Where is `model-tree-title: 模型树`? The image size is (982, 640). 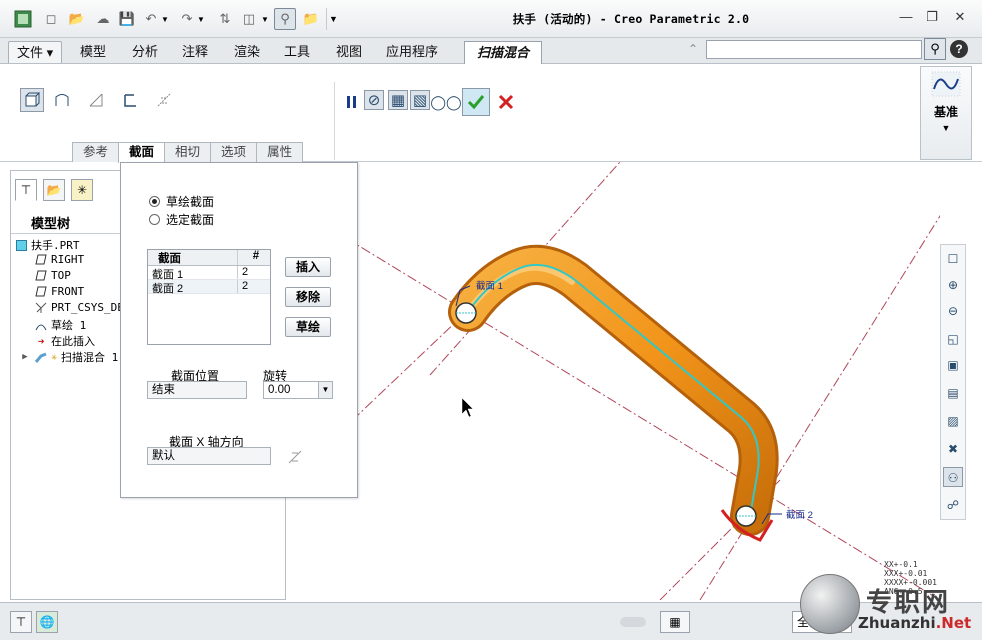 model-tree-title: 模型树 is located at coordinates (51, 223).